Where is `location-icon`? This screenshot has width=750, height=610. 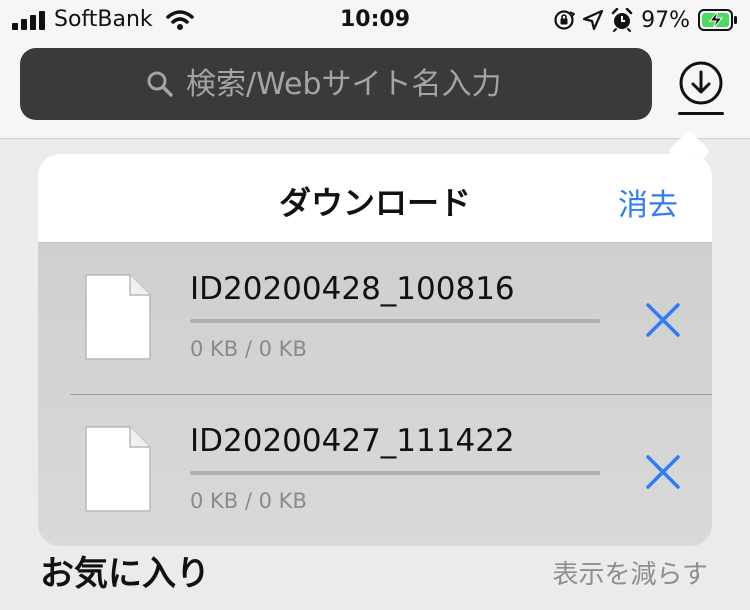 location-icon is located at coordinates (593, 20).